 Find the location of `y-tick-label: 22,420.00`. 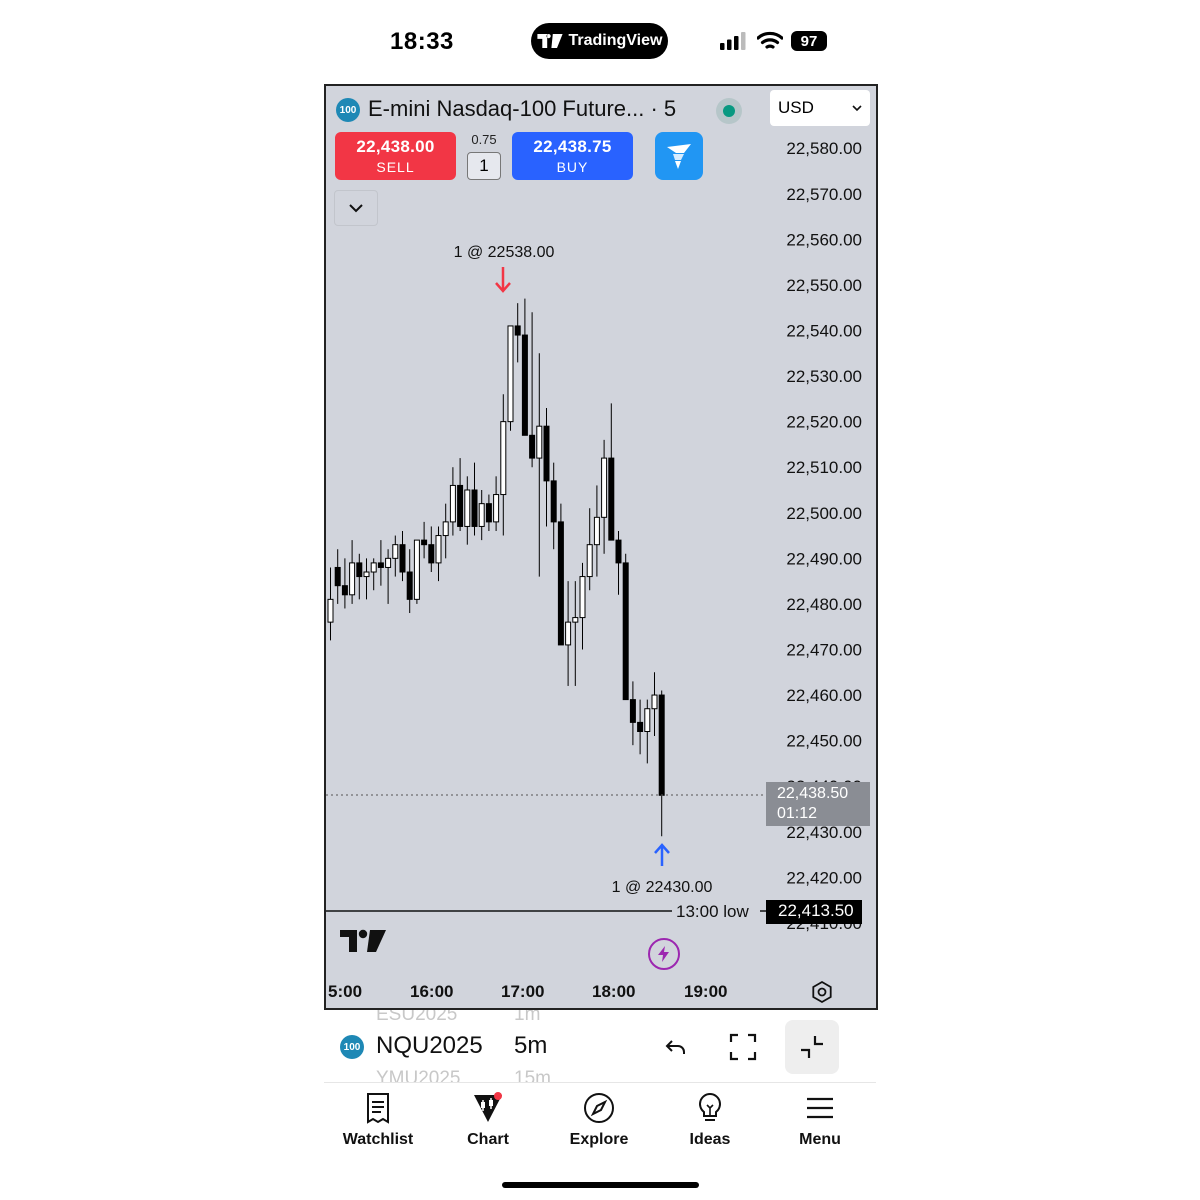

y-tick-label: 22,420.00 is located at coordinates (824, 877).